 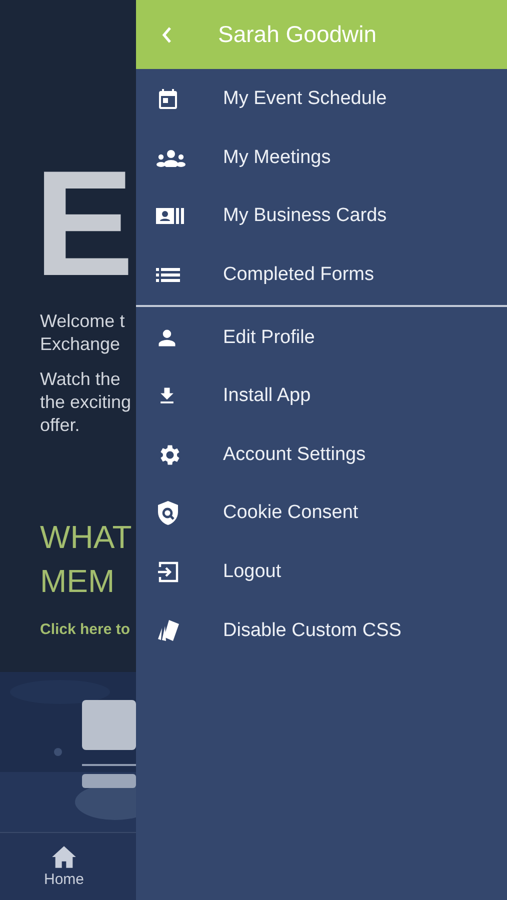 I want to click on sign-in-arrow-icon, so click(x=168, y=572).